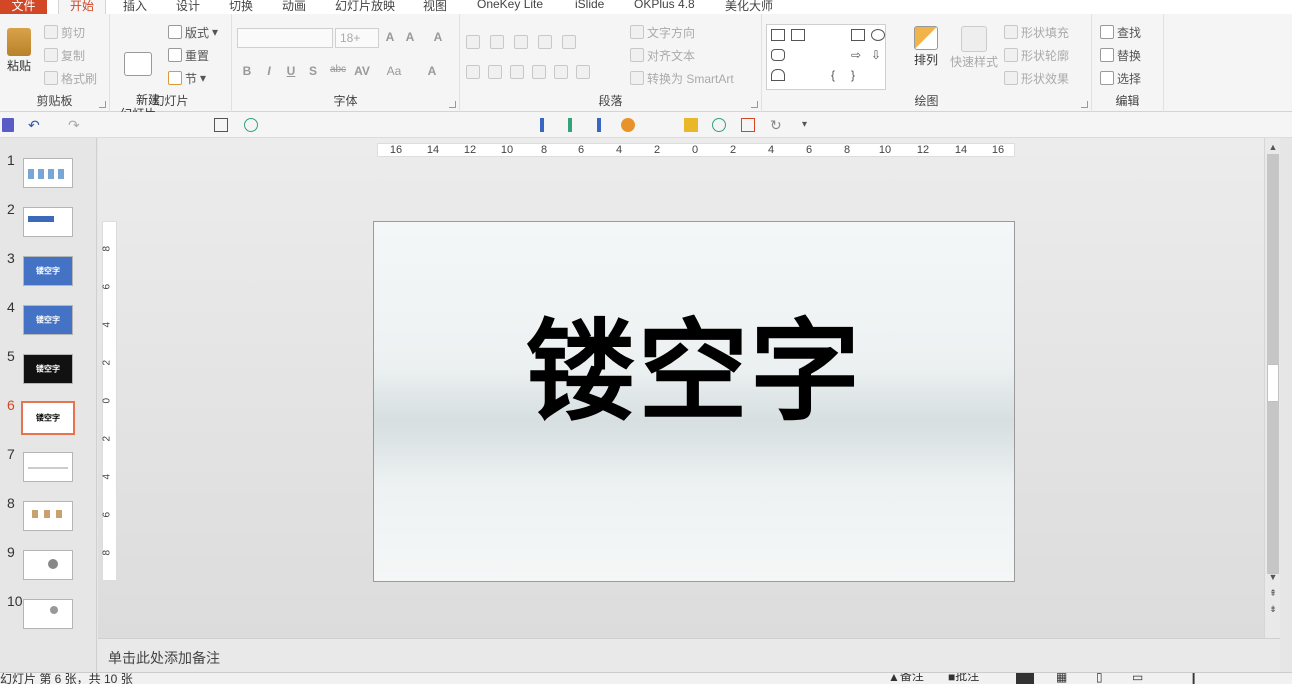  Describe the element at coordinates (589, 7) in the screenshot. I see `tab-islide: iSlide` at that location.